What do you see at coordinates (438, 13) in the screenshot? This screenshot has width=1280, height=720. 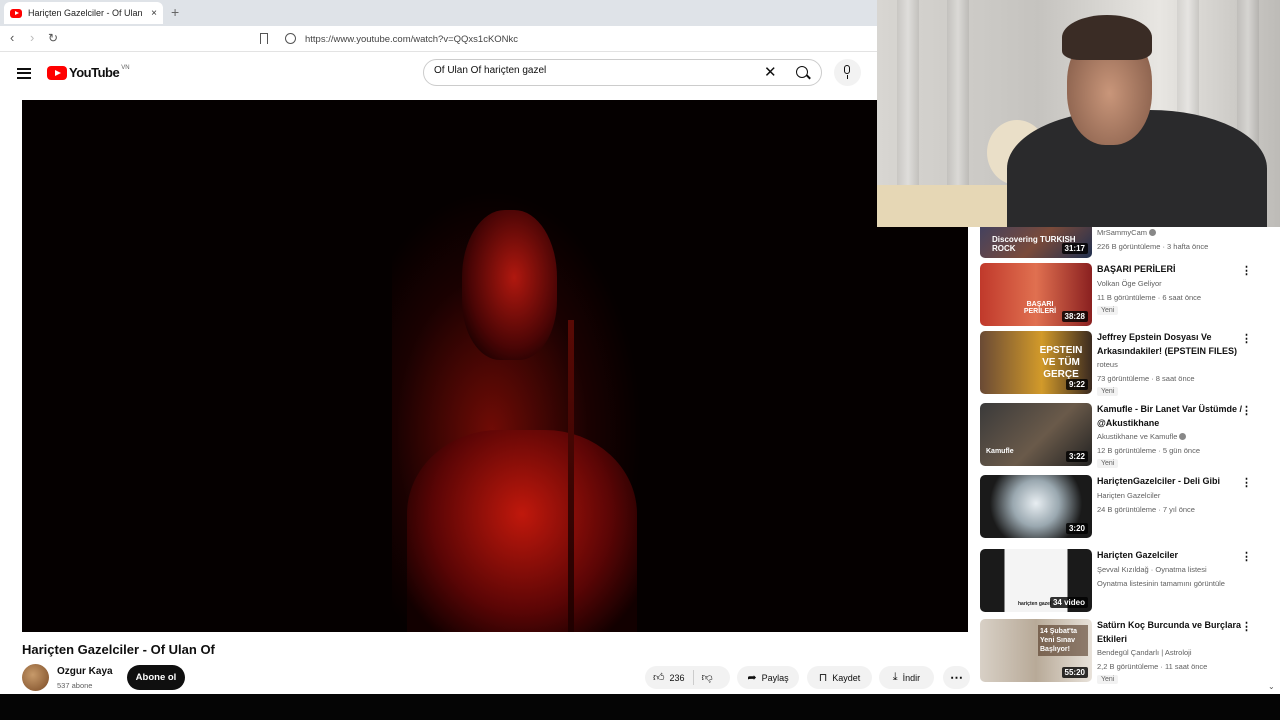 I see `browser-tab-strip: Hariçten Gazelciler - Of Ulan Of × +` at bounding box center [438, 13].